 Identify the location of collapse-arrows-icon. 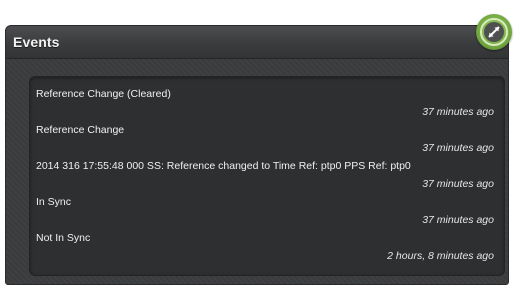
(494, 32).